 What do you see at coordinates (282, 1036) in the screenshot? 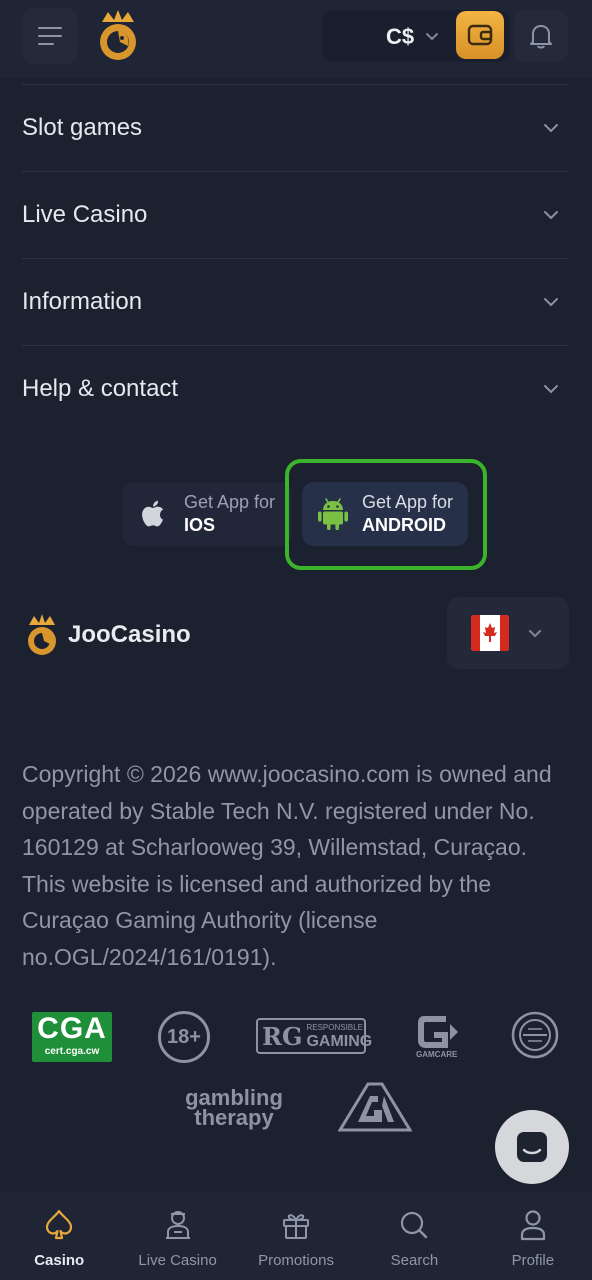
I see `rg-mark: RG` at bounding box center [282, 1036].